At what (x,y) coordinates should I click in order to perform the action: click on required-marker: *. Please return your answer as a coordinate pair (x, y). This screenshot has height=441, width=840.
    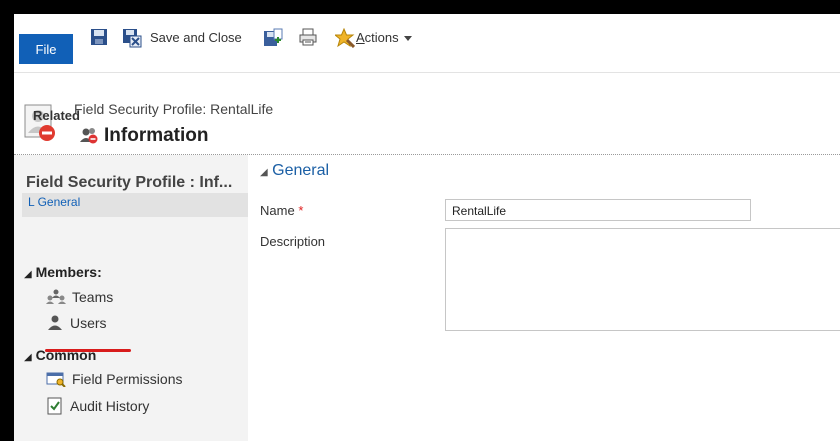
    Looking at the image, I should click on (301, 210).